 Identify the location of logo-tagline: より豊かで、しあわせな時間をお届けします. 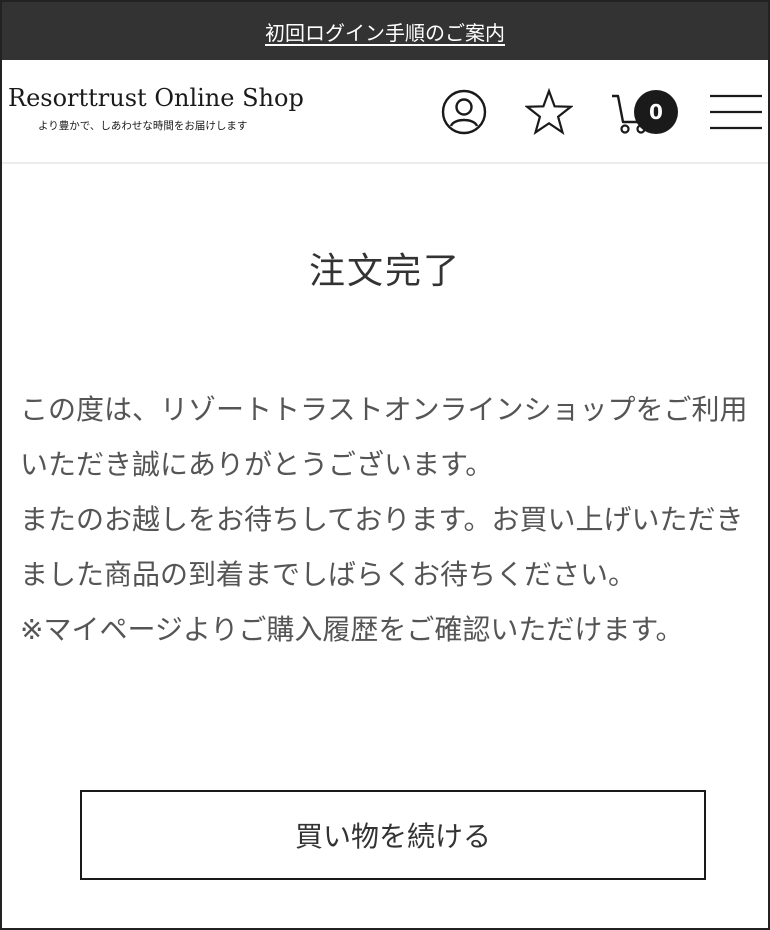
(143, 126).